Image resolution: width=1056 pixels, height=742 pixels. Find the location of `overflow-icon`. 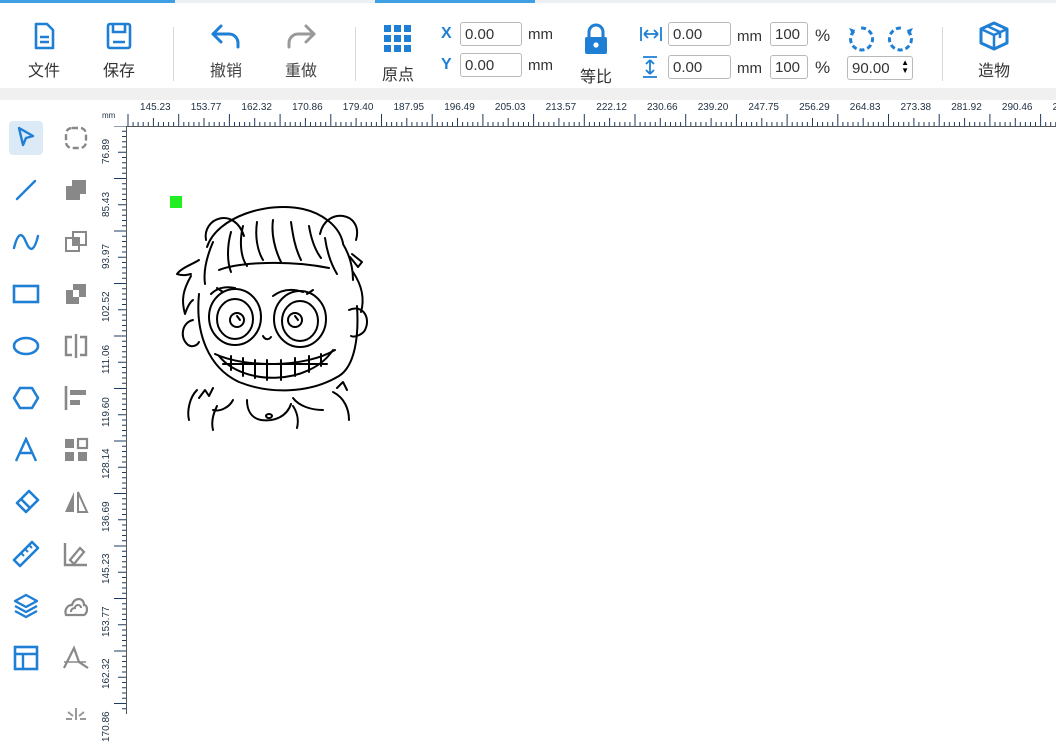

overflow-icon is located at coordinates (1052, 36).